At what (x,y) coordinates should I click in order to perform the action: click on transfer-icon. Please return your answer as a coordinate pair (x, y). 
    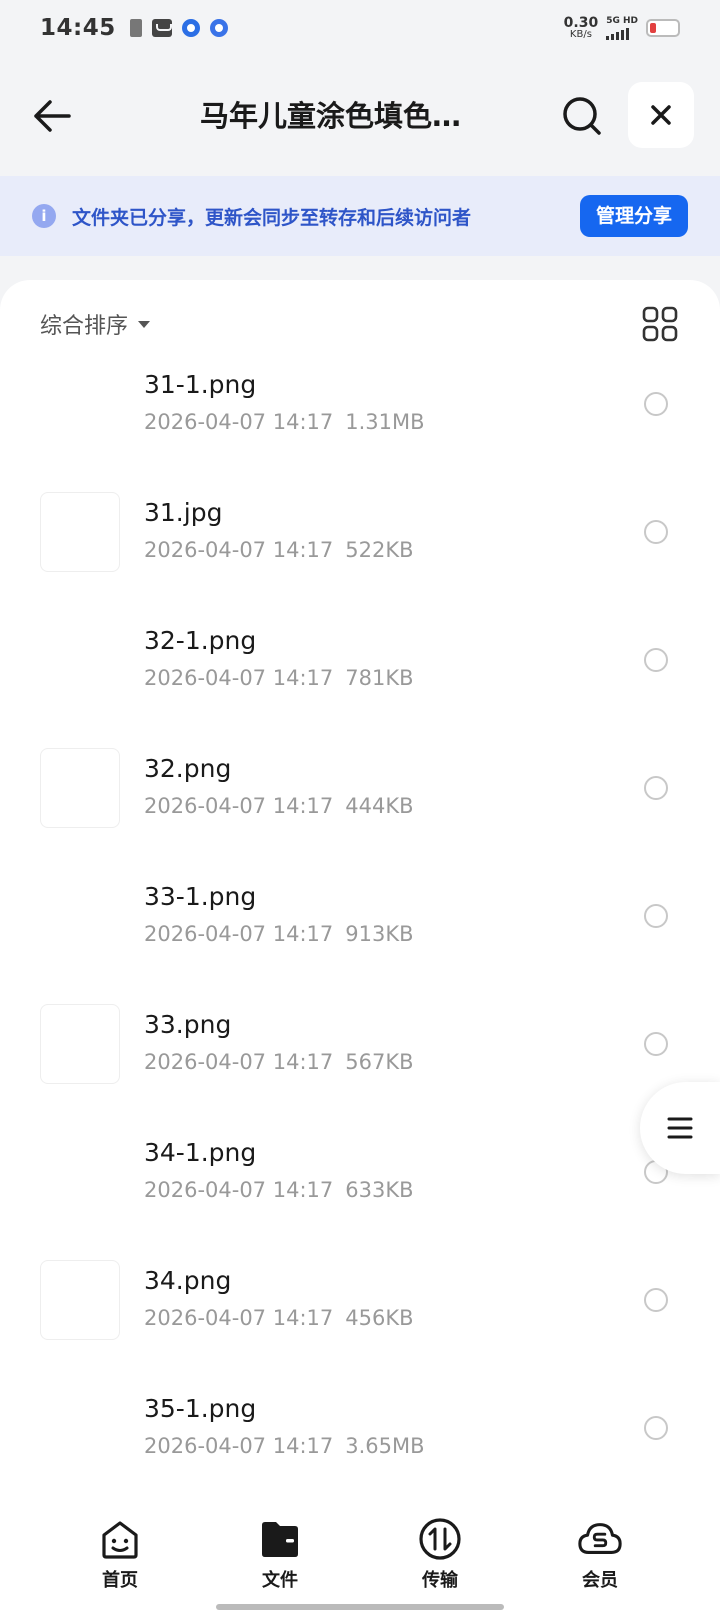
    Looking at the image, I should click on (440, 1539).